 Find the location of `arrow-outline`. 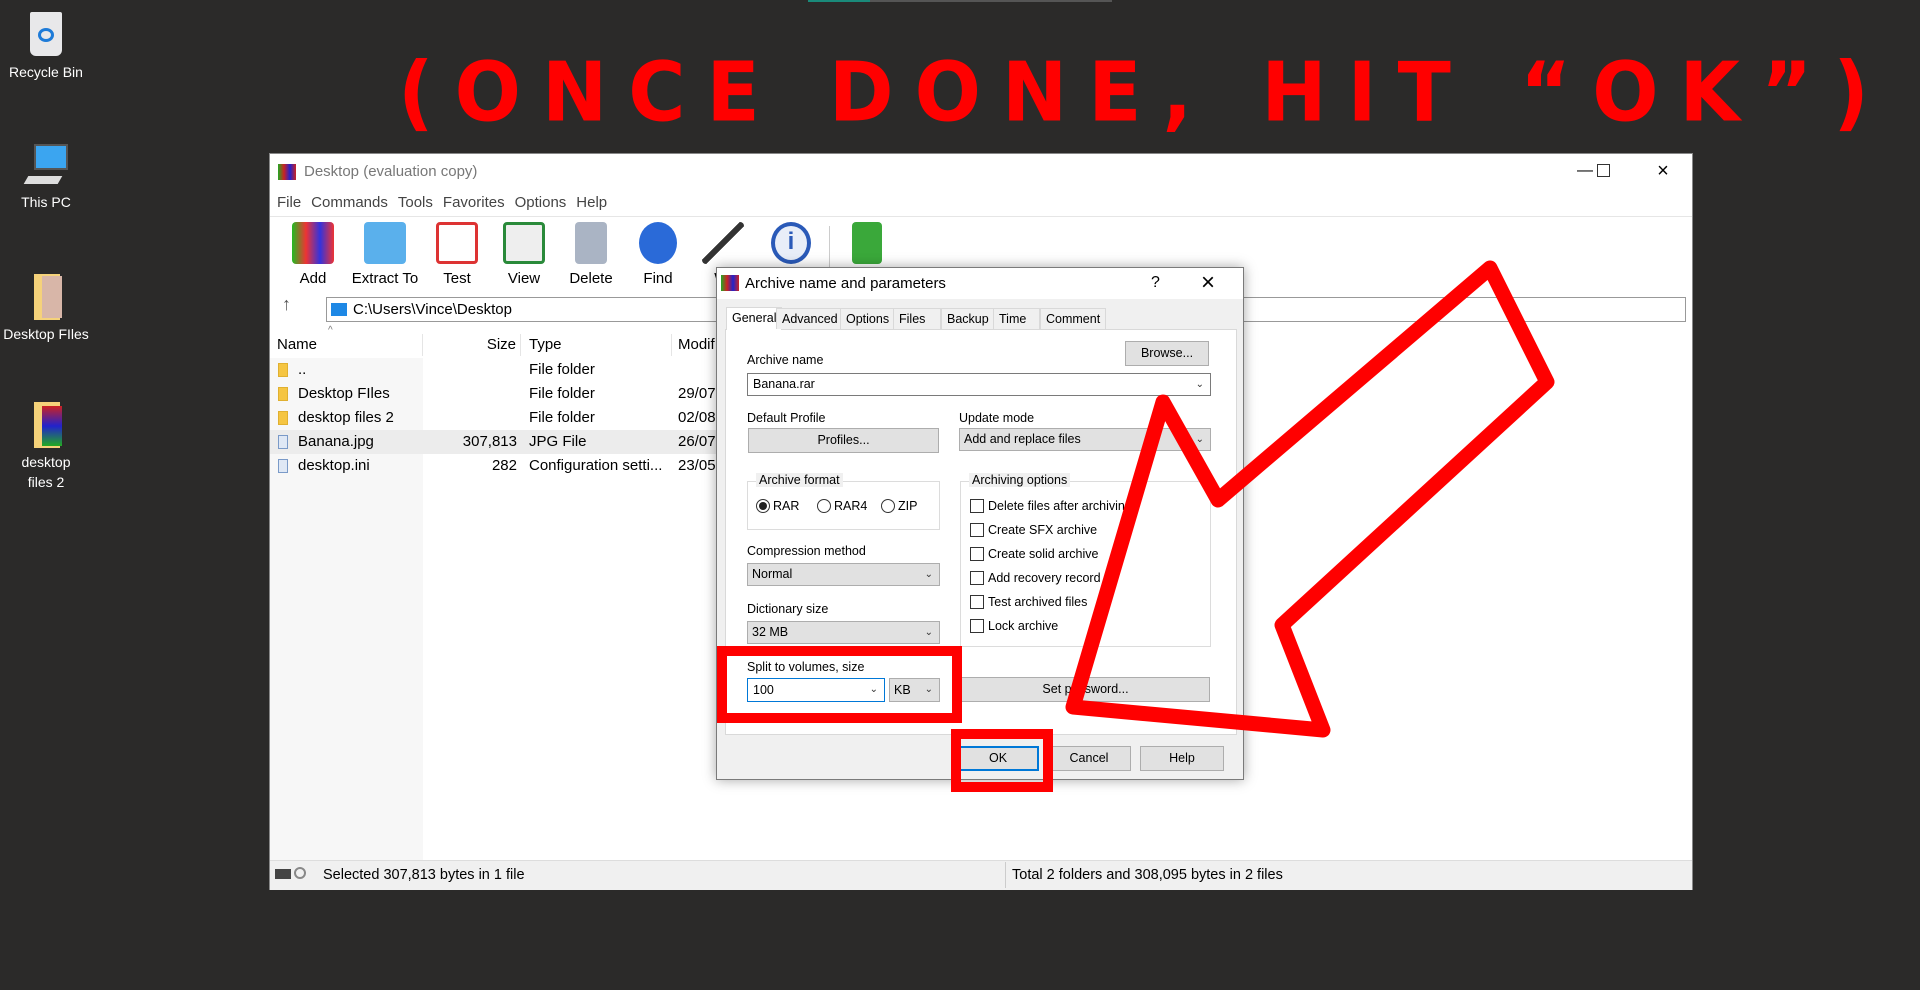

arrow-outline is located at coordinates (1310, 499).